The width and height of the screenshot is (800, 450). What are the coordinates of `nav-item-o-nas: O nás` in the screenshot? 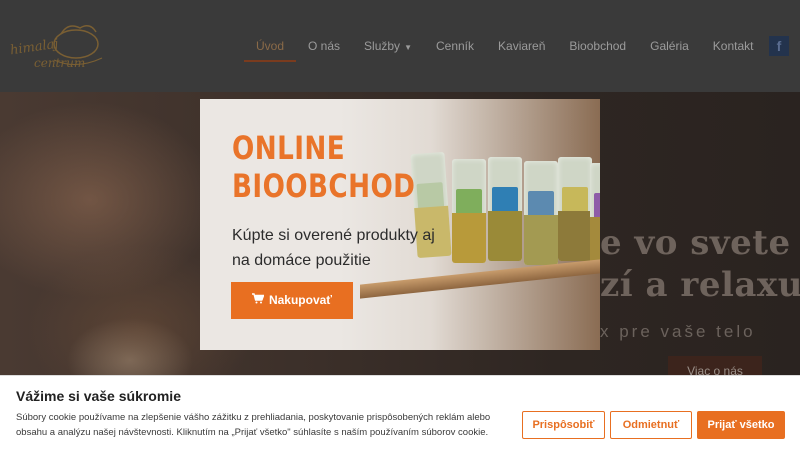 It's located at (324, 48).